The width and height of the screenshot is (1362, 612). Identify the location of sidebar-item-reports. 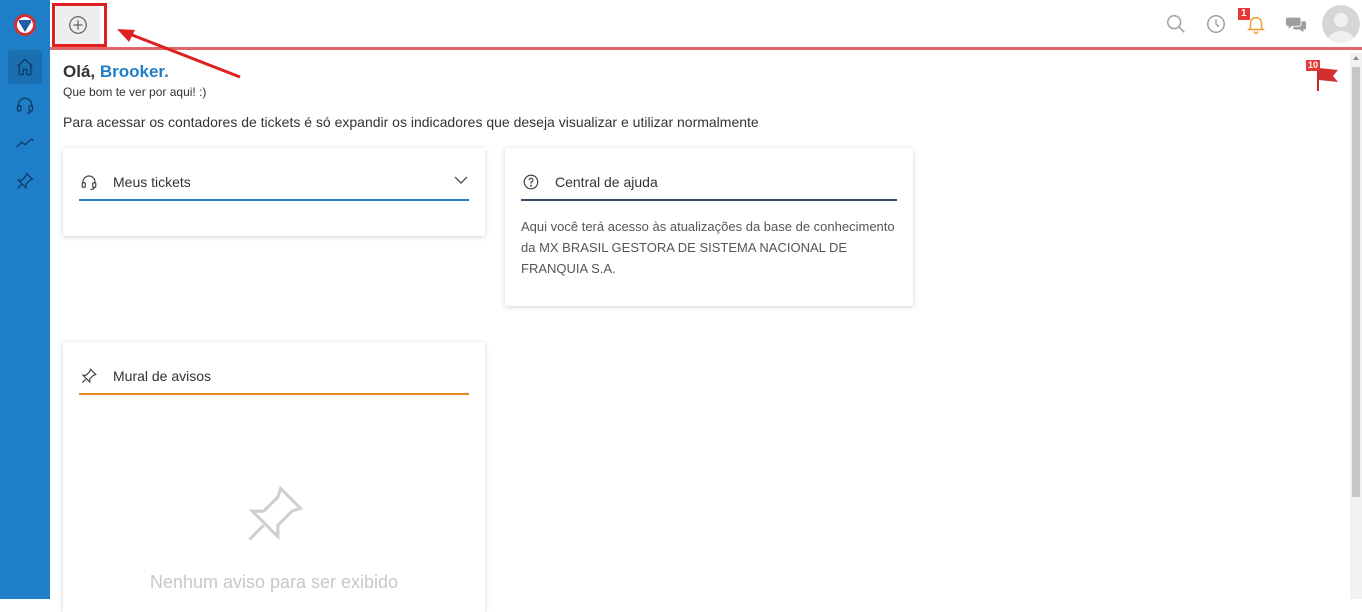
(25, 143).